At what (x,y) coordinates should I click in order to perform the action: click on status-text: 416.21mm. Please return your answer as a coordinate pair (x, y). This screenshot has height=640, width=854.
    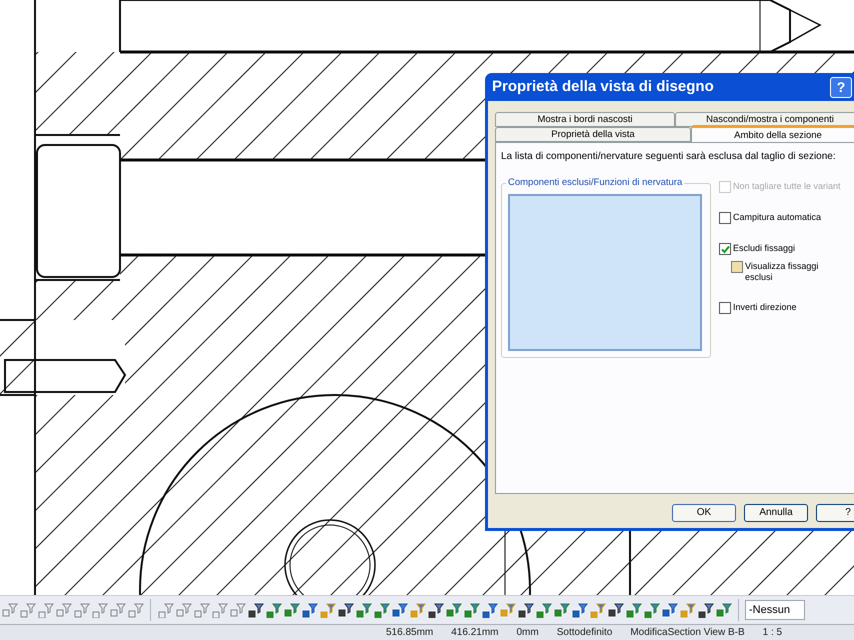
    Looking at the image, I should click on (474, 632).